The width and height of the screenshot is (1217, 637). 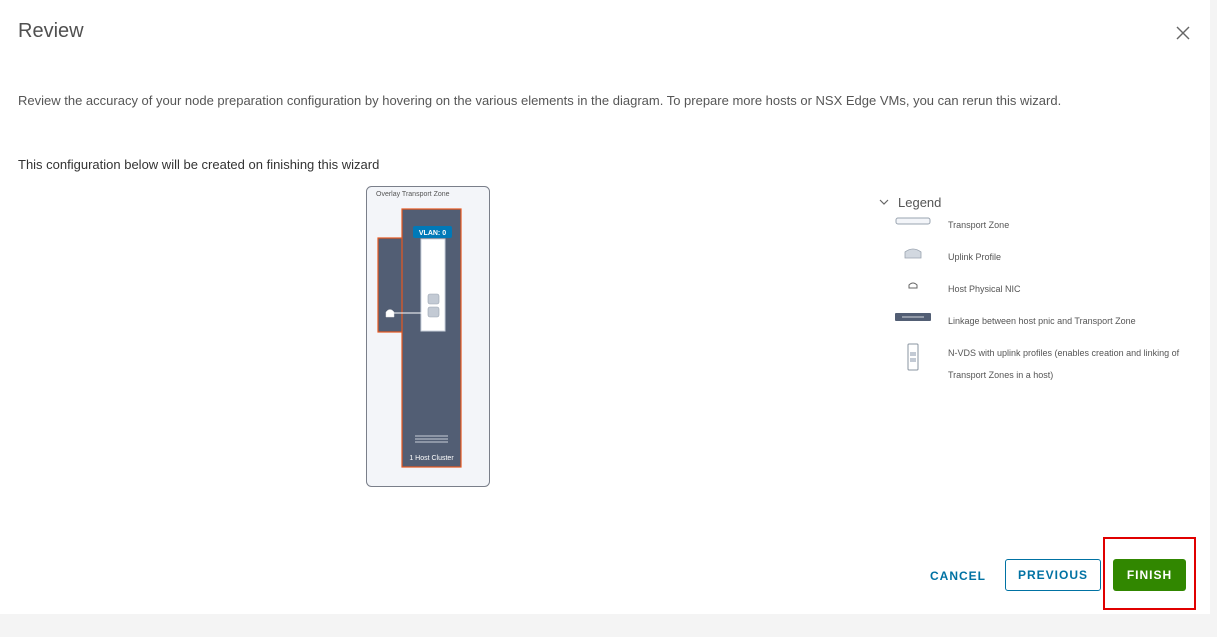 I want to click on dialog-title: Review, so click(x=51, y=31).